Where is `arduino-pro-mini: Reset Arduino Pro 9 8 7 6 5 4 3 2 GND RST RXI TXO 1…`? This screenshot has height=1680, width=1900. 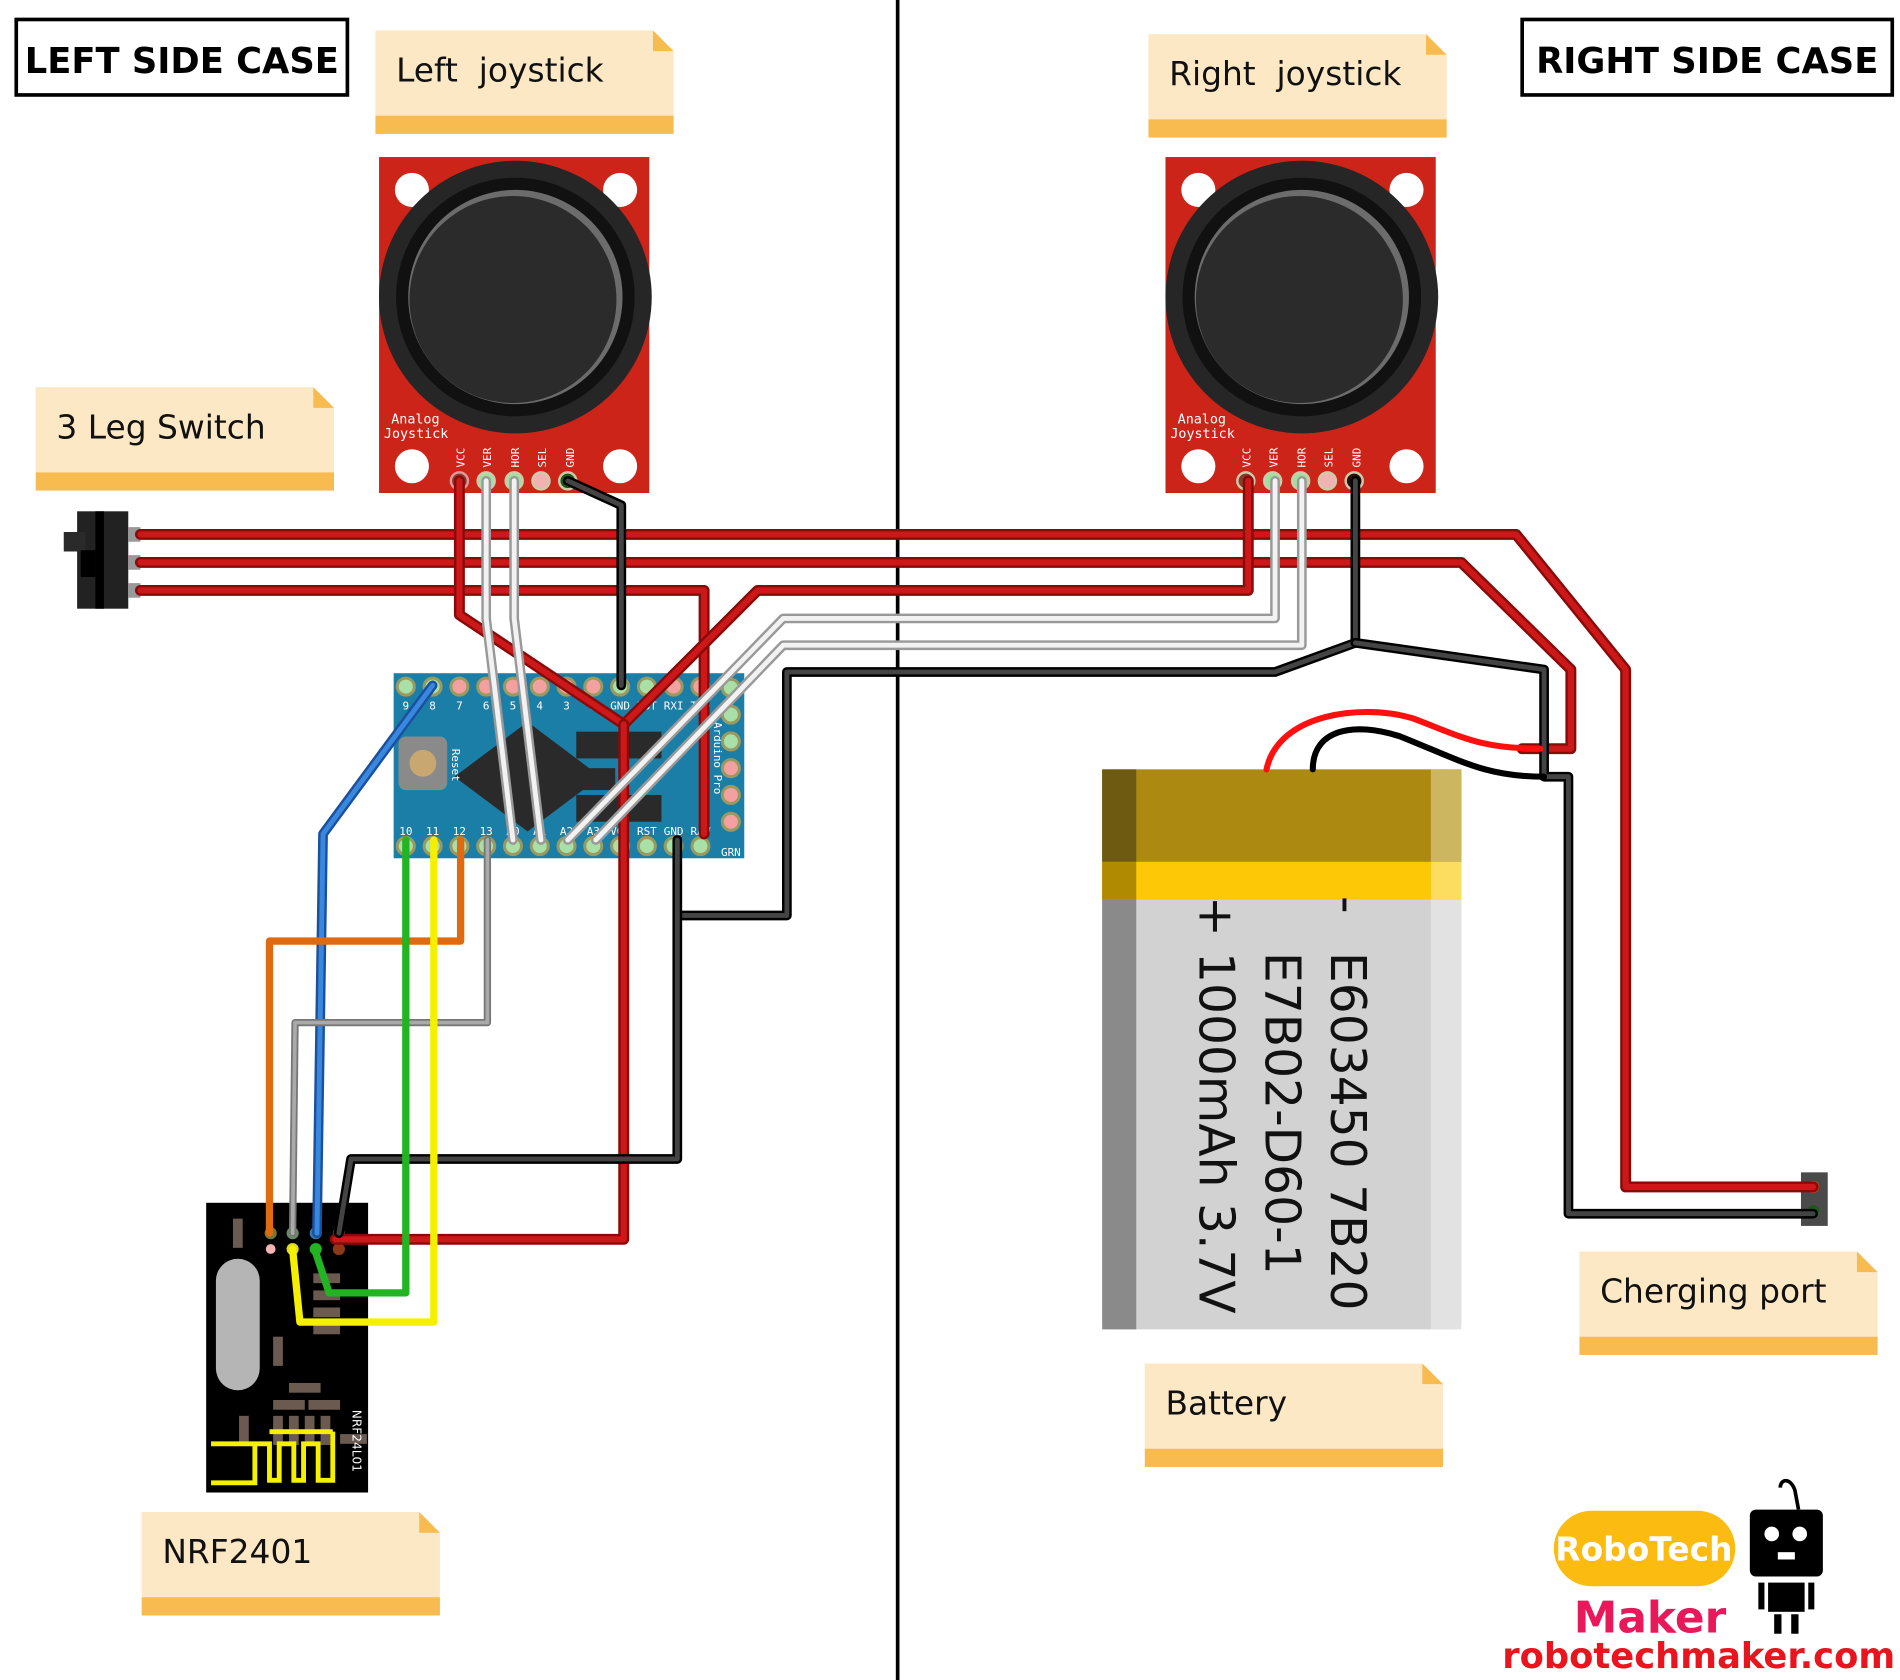 arduino-pro-mini: Reset Arduino Pro 9 8 7 6 5 4 3 2 GND RST RXI TXO 1… is located at coordinates (569, 766).